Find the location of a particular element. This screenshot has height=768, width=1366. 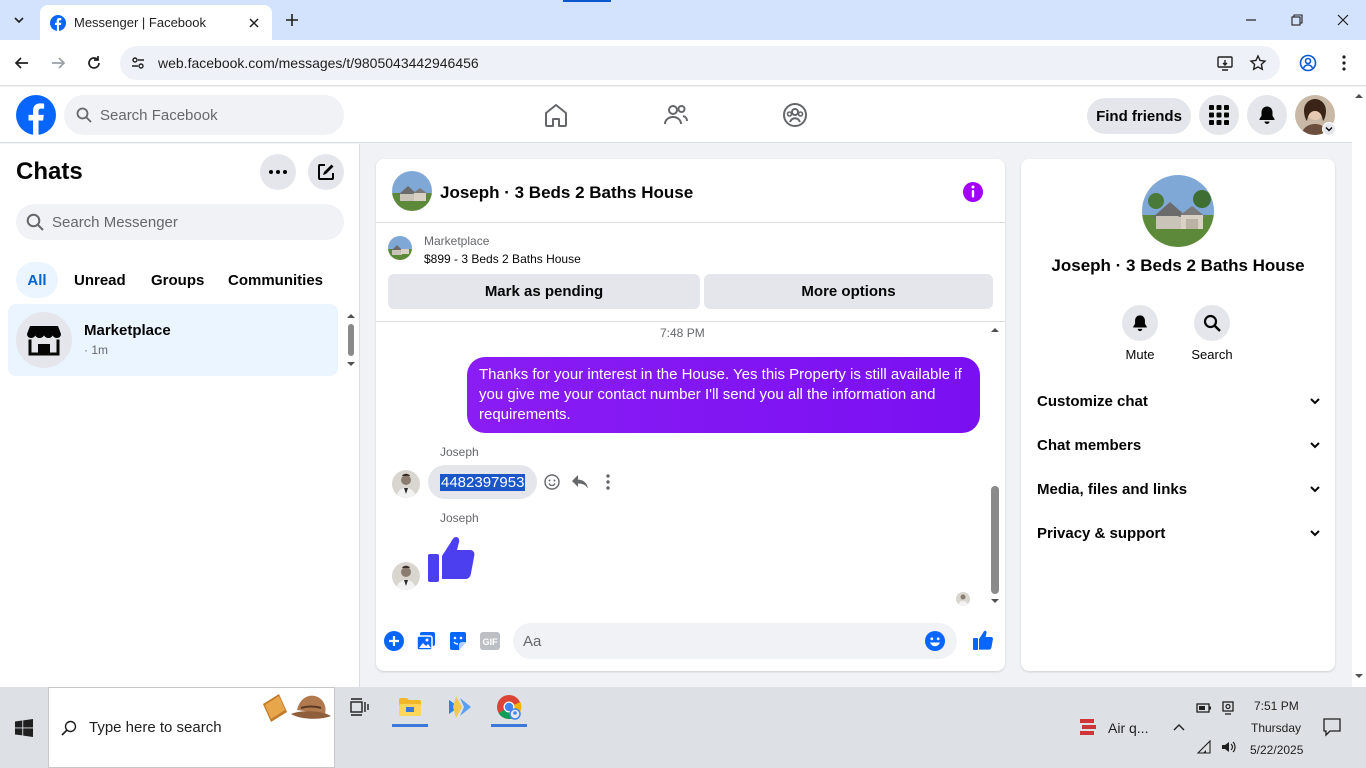

house-photo-icon is located at coordinates (1178, 211).